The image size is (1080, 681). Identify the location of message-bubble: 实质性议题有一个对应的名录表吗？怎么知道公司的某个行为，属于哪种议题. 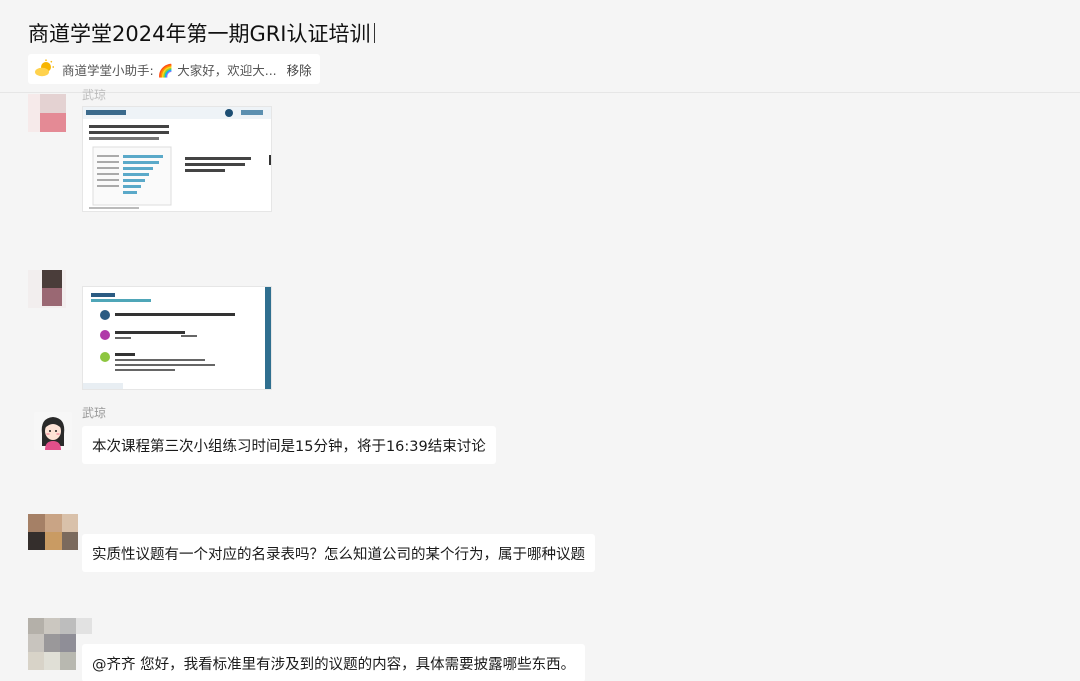
(338, 553).